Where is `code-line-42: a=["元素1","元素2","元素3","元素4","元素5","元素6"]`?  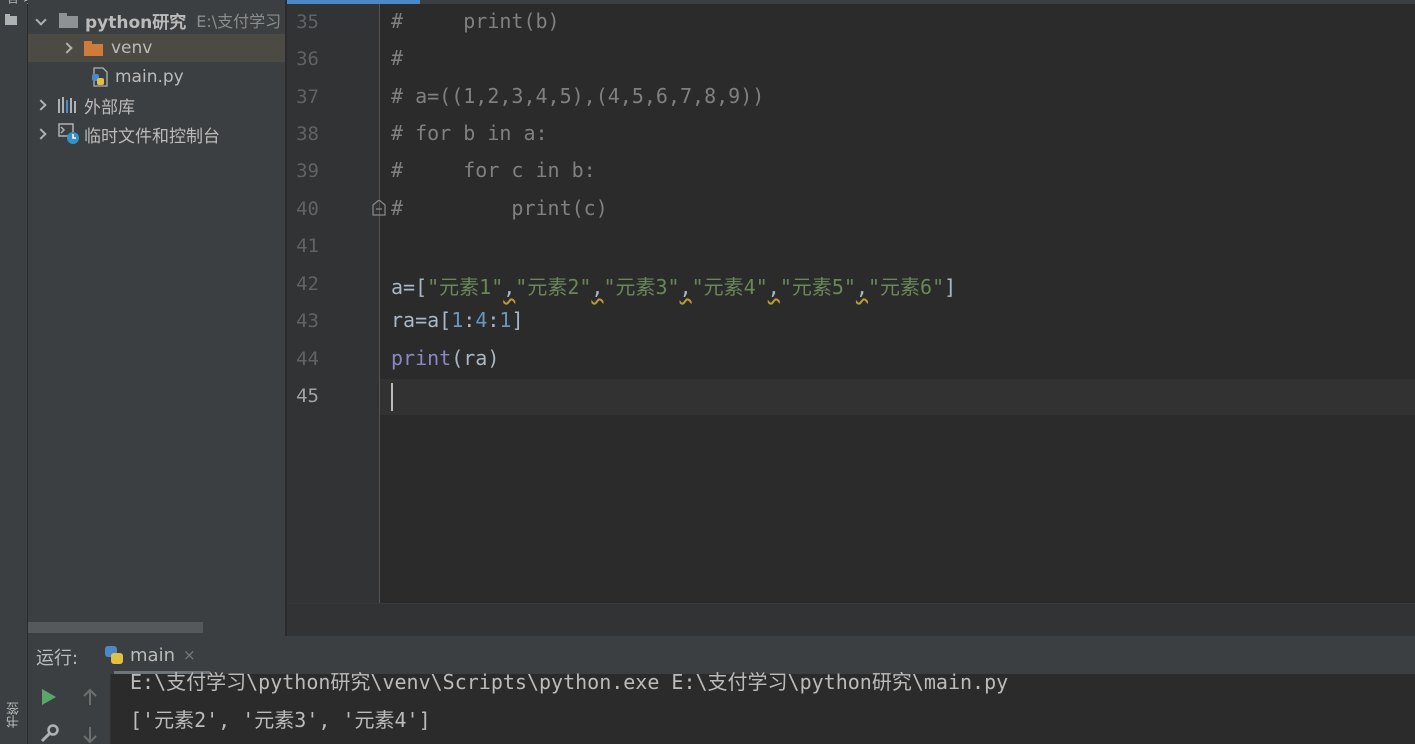
code-line-42: a=["元素1","元素2","元素3","元素4","元素5","元素6"] is located at coordinates (673, 285).